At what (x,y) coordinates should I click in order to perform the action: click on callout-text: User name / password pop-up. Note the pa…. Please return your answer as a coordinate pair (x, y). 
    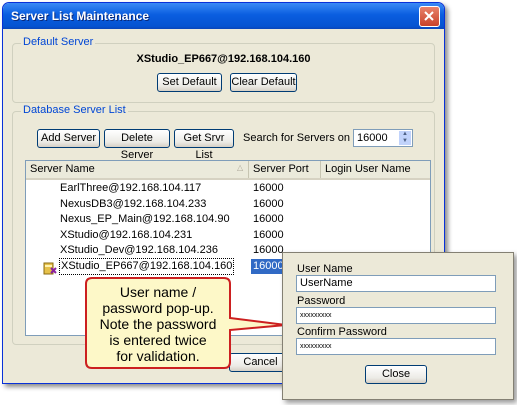
    Looking at the image, I should click on (158, 324).